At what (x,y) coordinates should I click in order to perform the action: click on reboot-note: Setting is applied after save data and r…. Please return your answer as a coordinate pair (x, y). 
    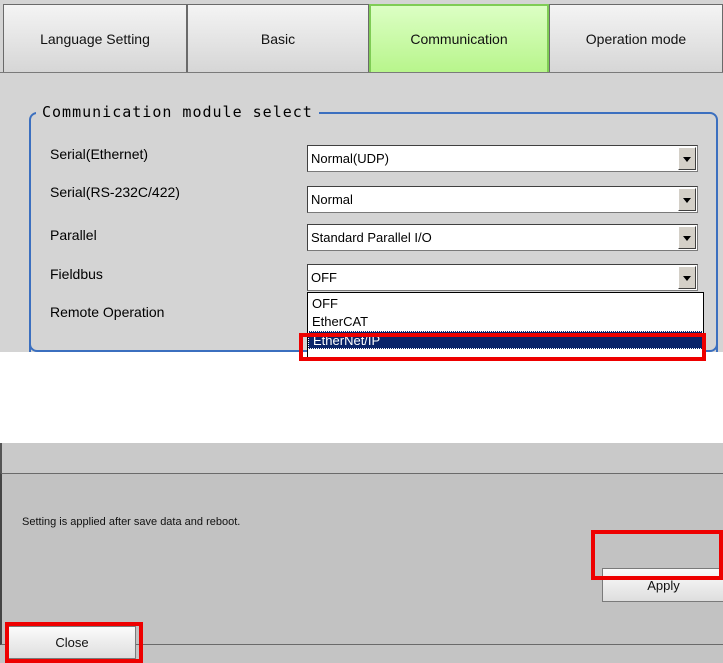
    Looking at the image, I should click on (131, 522).